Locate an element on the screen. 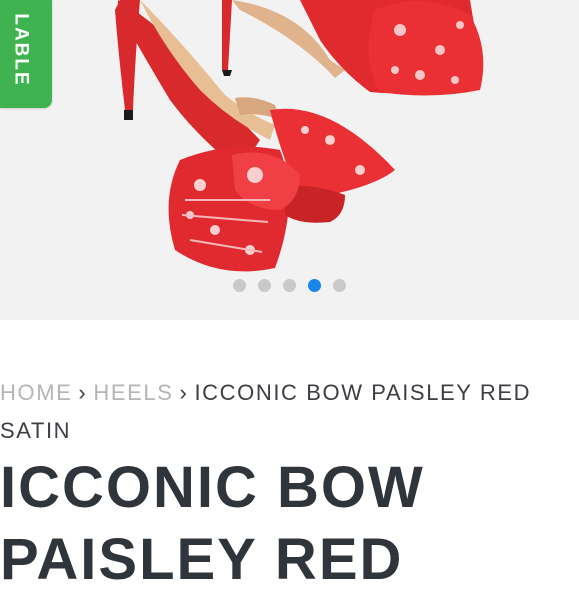 The image size is (579, 596). breadcrumb-current-cont: SATIN is located at coordinates (36, 430).